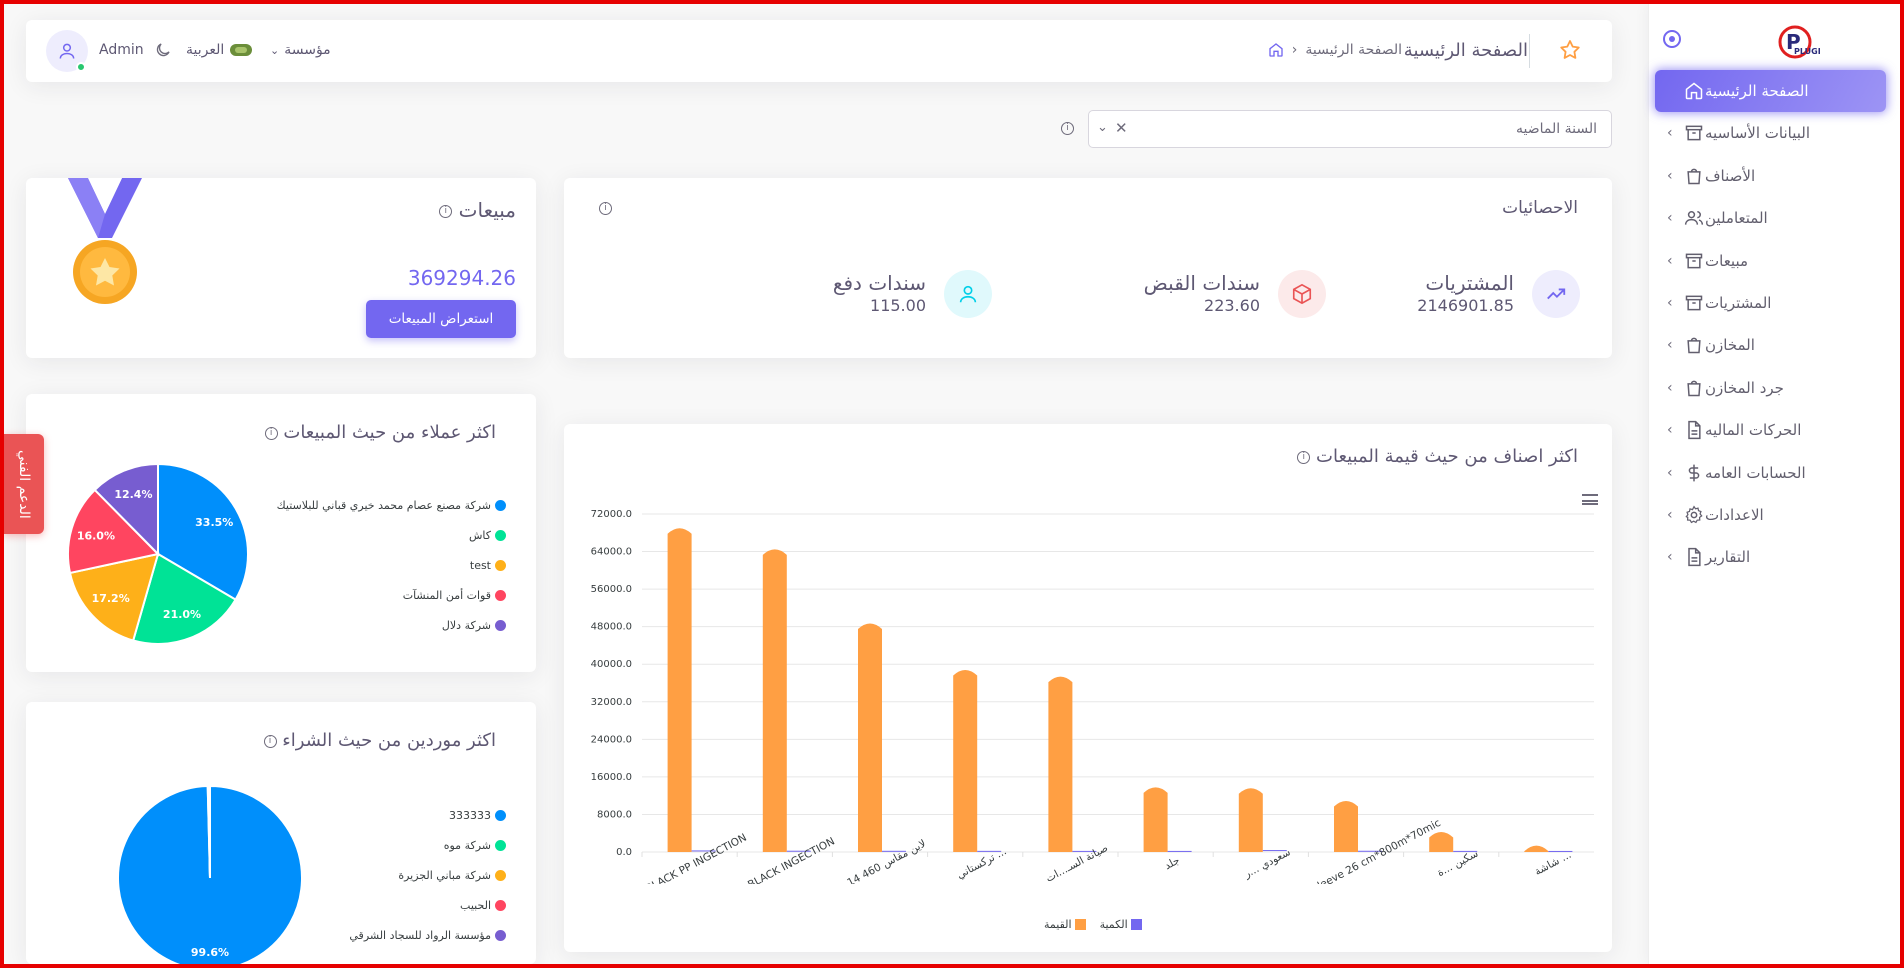 This screenshot has width=1904, height=968. What do you see at coordinates (1770, 261) in the screenshot?
I see `sidebar-item-5: مبيعات ‹` at bounding box center [1770, 261].